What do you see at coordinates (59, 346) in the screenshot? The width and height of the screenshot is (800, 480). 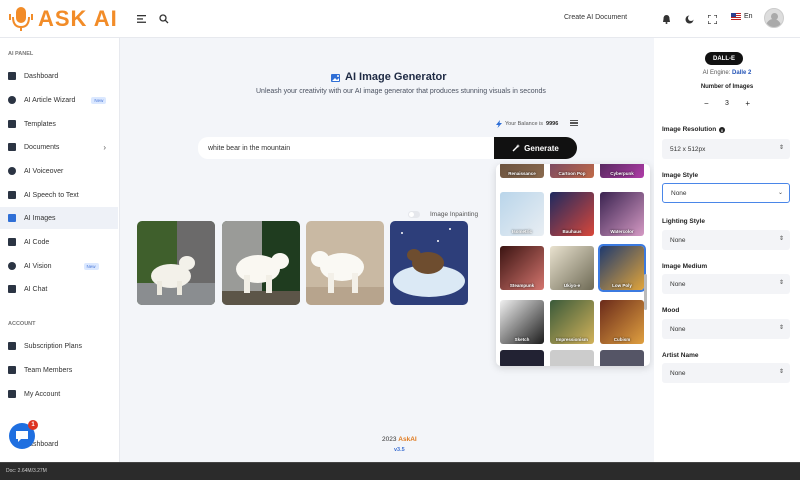 I see `sidebar-item-subscription-plans: Subscription Plans` at bounding box center [59, 346].